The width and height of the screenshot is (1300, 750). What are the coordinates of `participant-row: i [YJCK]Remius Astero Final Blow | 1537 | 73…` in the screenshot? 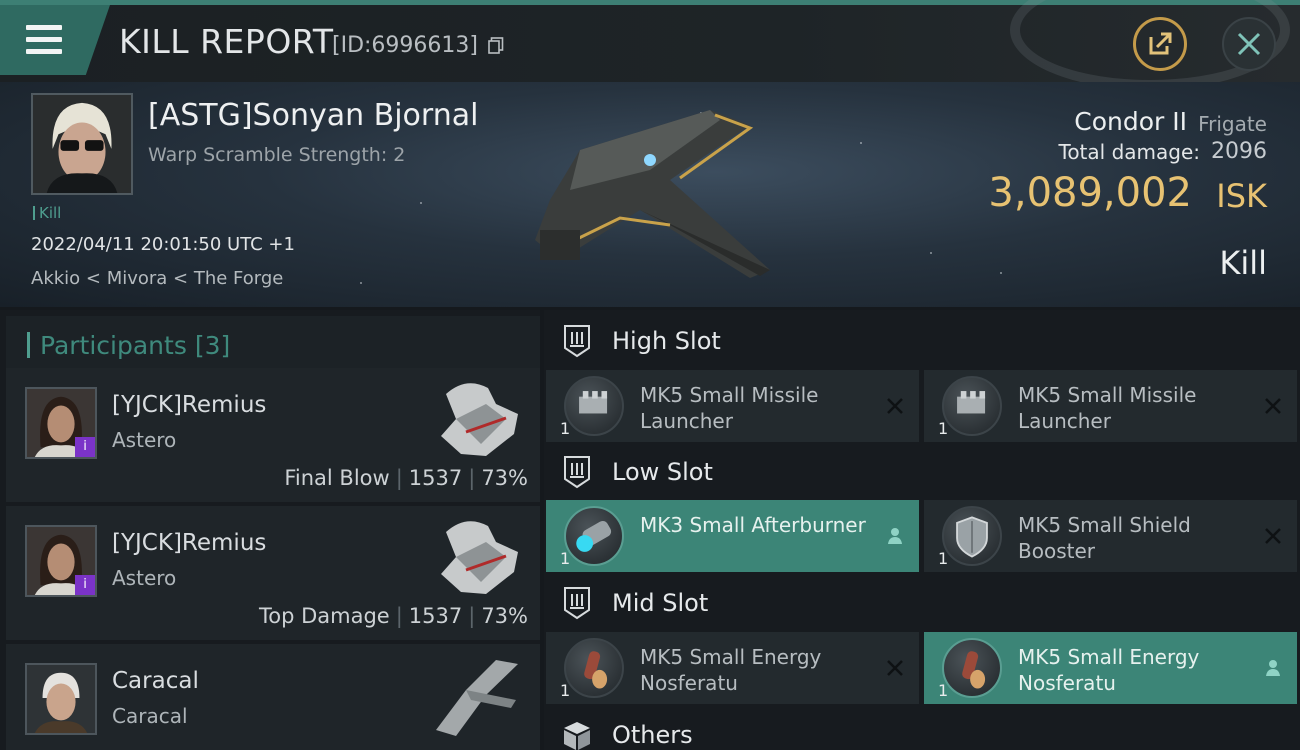 It's located at (273, 435).